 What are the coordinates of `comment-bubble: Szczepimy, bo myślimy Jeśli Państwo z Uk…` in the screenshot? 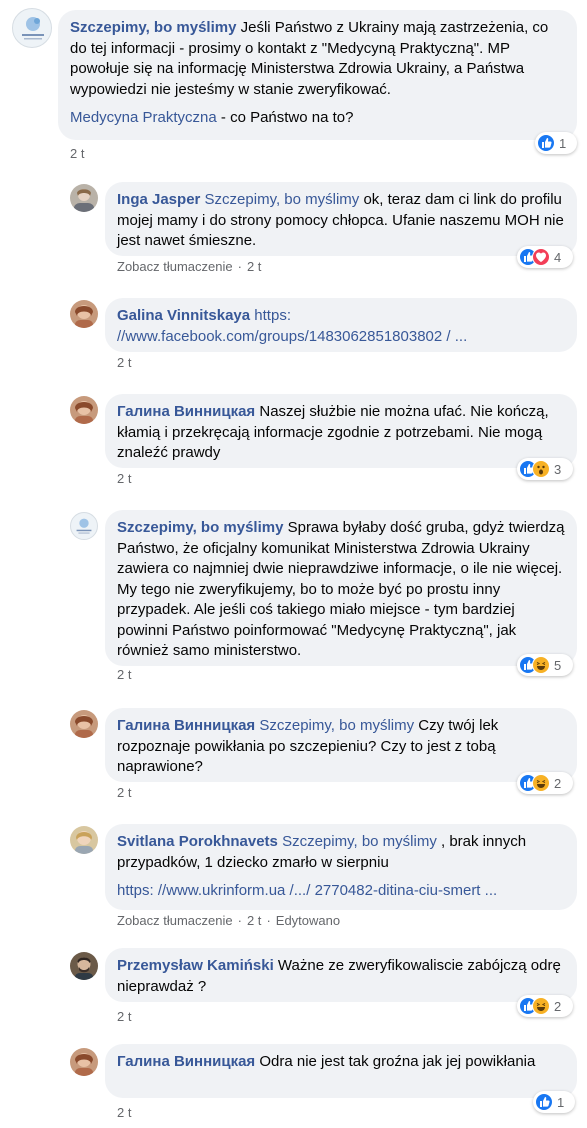 It's located at (317, 75).